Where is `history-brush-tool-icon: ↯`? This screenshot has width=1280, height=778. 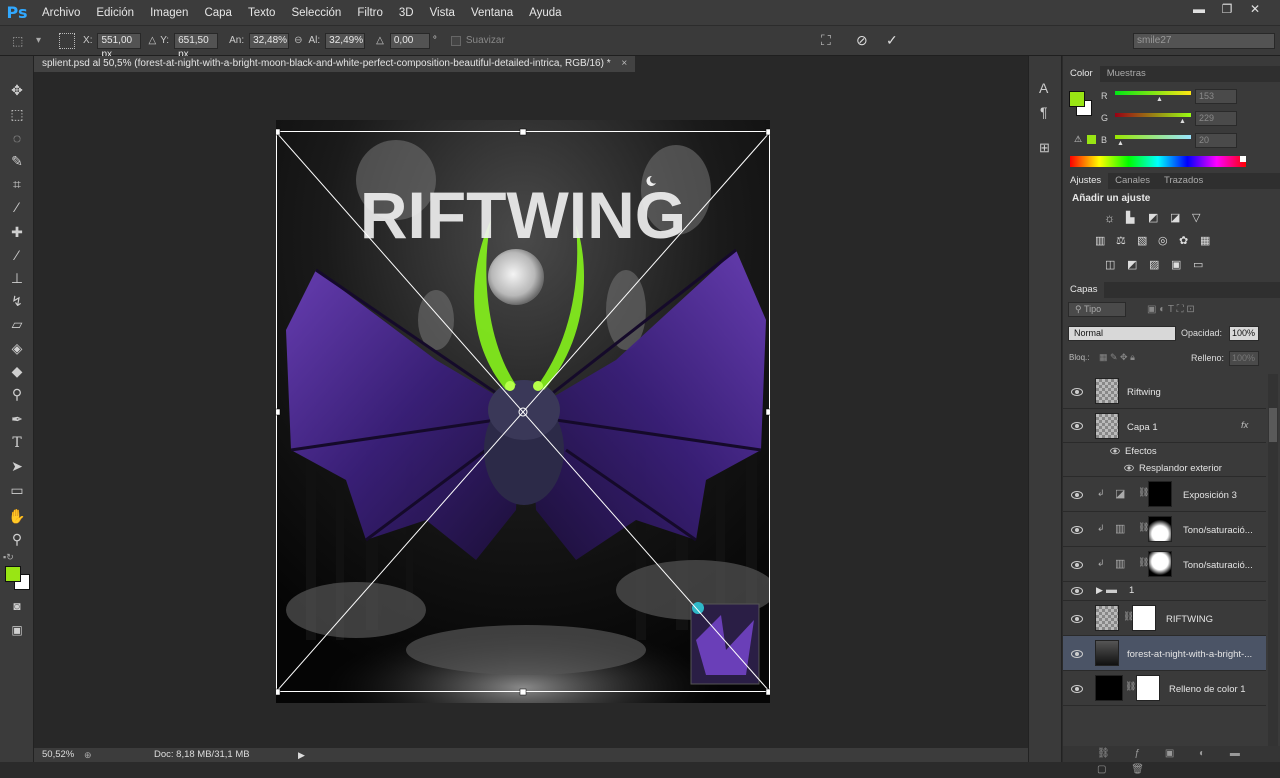
history-brush-tool-icon: ↯ is located at coordinates (17, 301).